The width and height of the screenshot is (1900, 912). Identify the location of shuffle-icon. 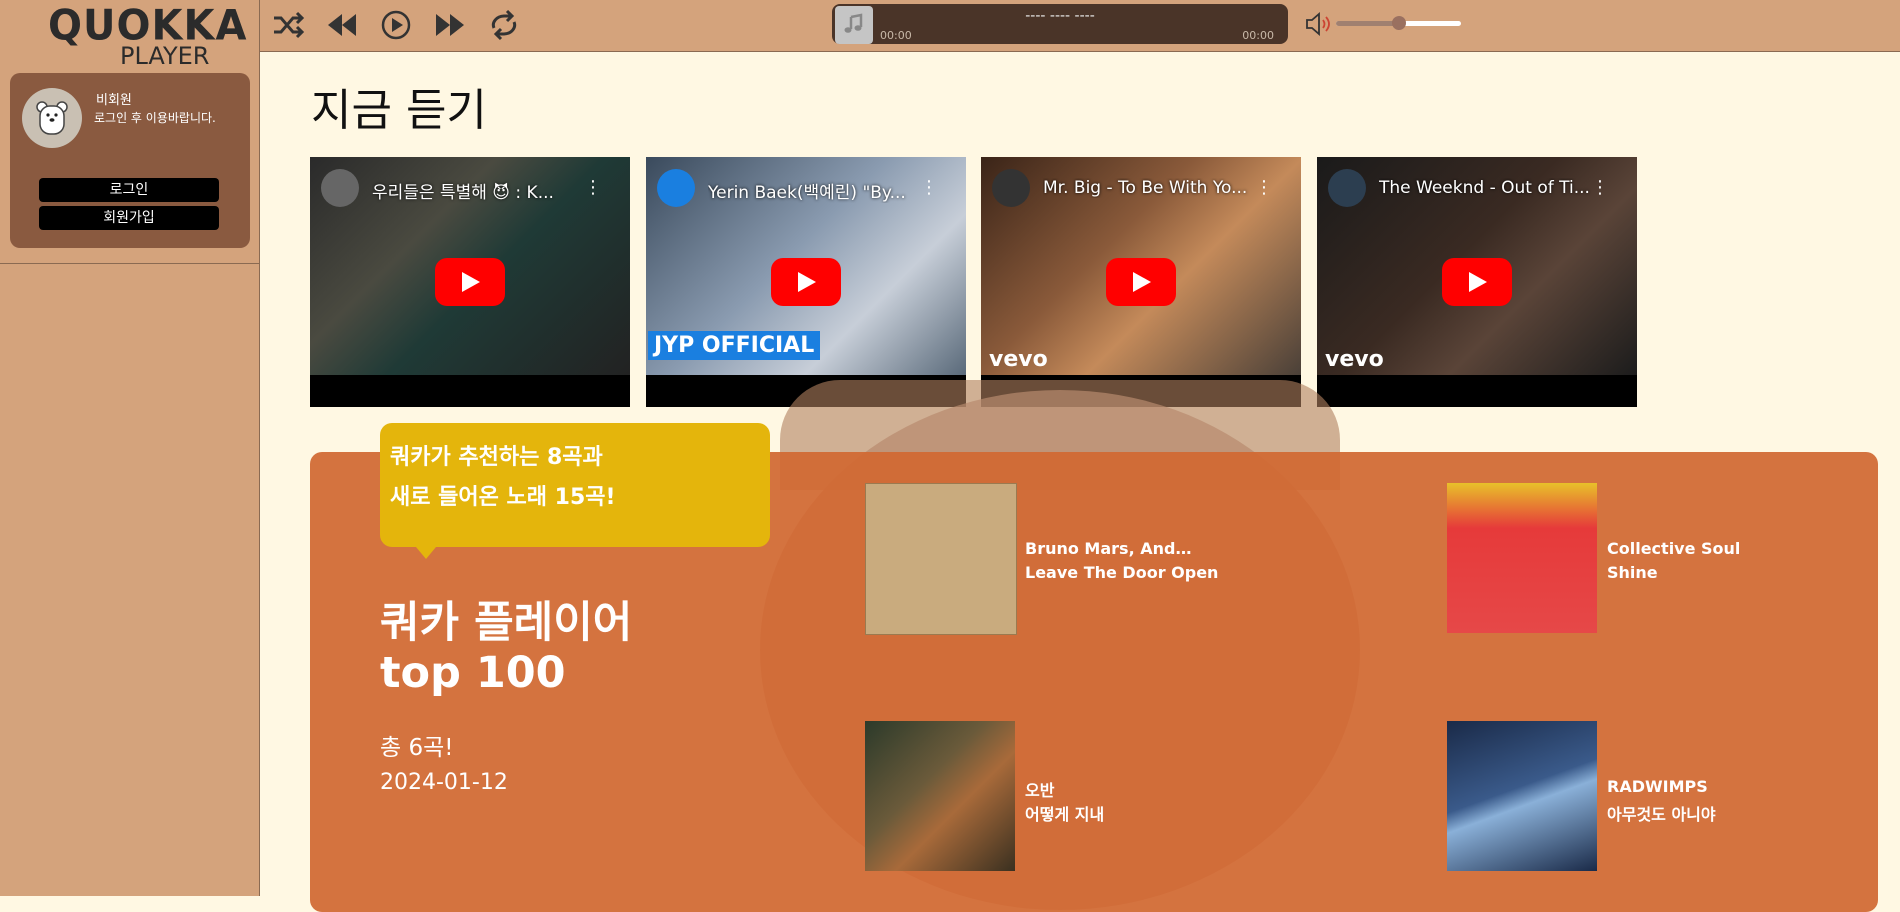
(288, 25).